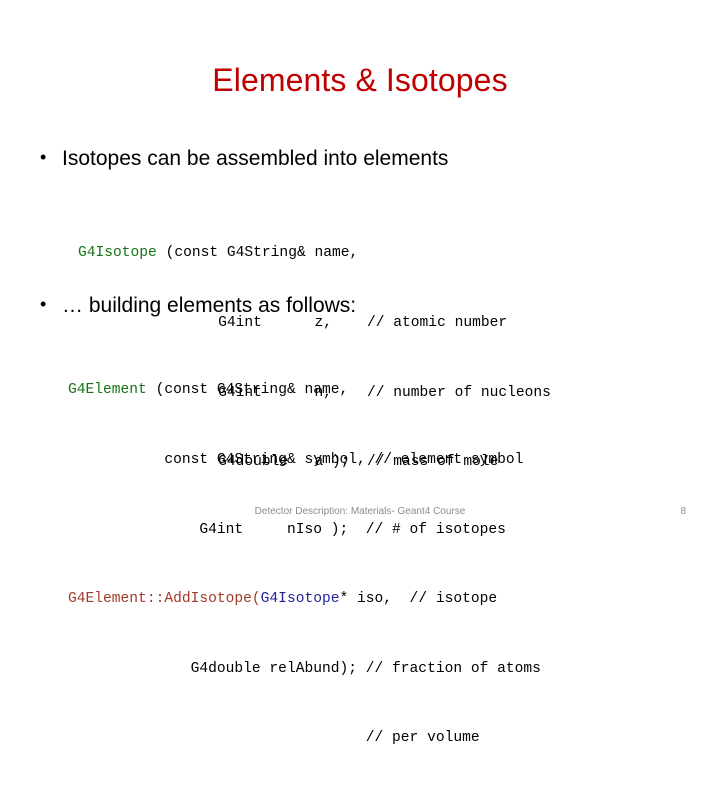 Image resolution: width=720 pixels, height=797 pixels. I want to click on code-token-text: G4double relAbund); // fraction of atoms, so click(304, 668).